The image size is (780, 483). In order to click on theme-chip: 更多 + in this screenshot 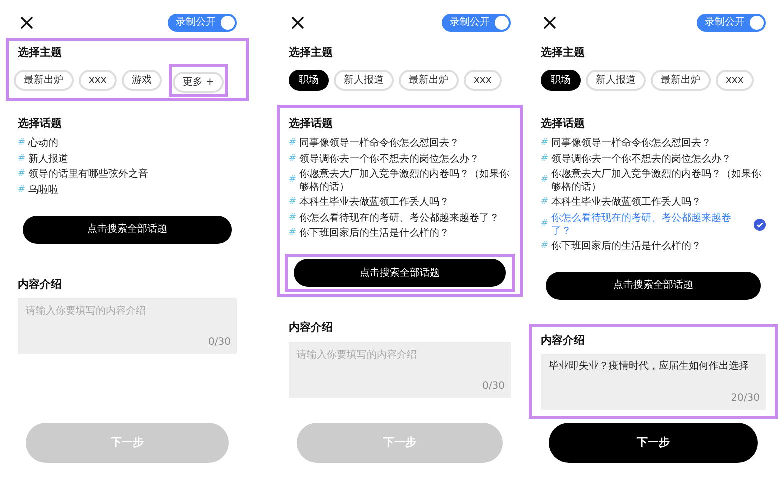, I will do `click(198, 82)`.